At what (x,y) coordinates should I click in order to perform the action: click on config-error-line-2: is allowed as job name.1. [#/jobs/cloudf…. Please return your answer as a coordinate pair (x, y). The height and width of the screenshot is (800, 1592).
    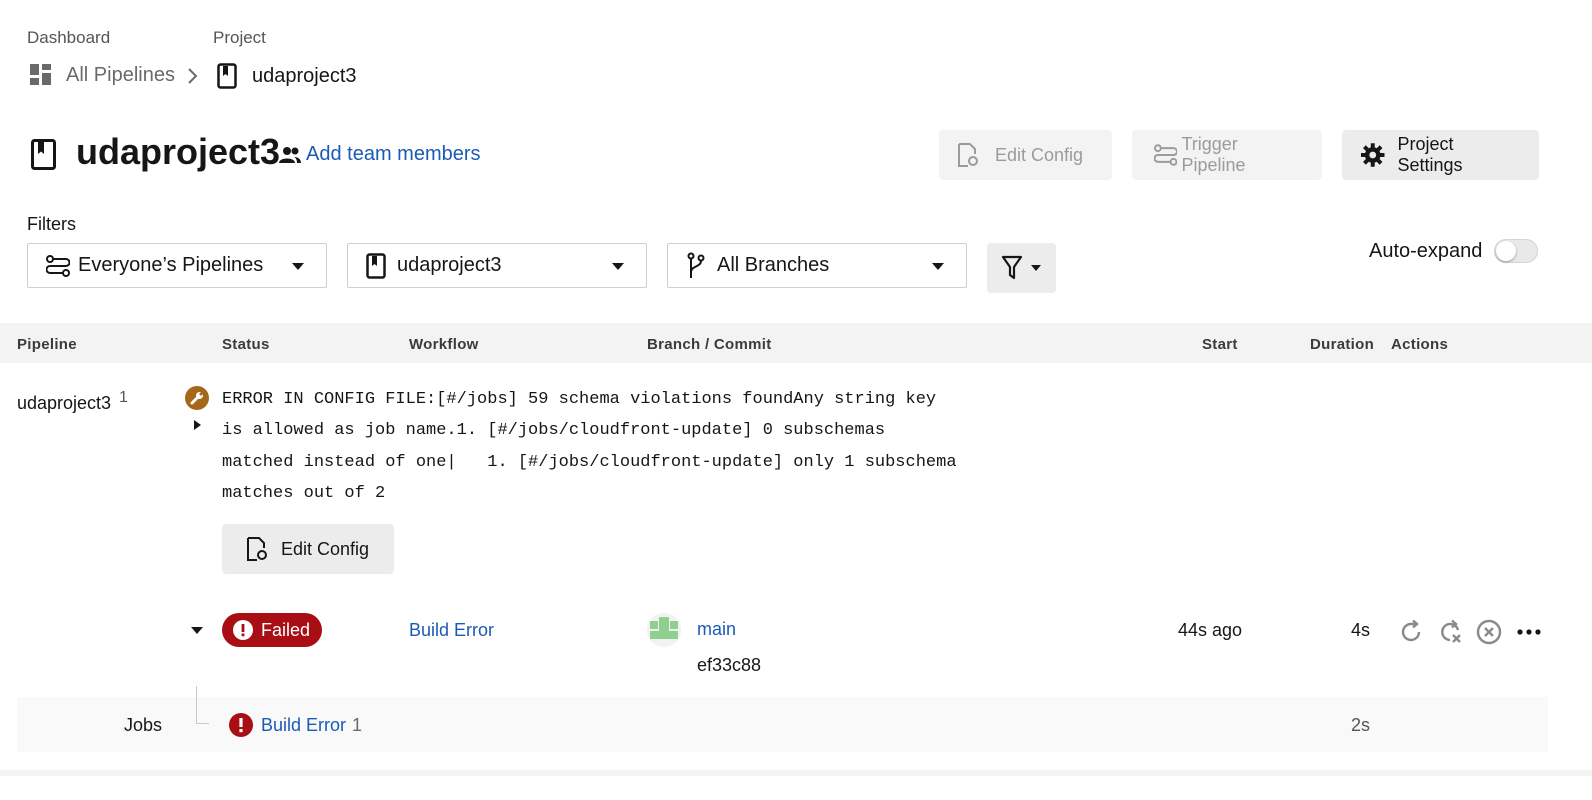
    Looking at the image, I should click on (554, 430).